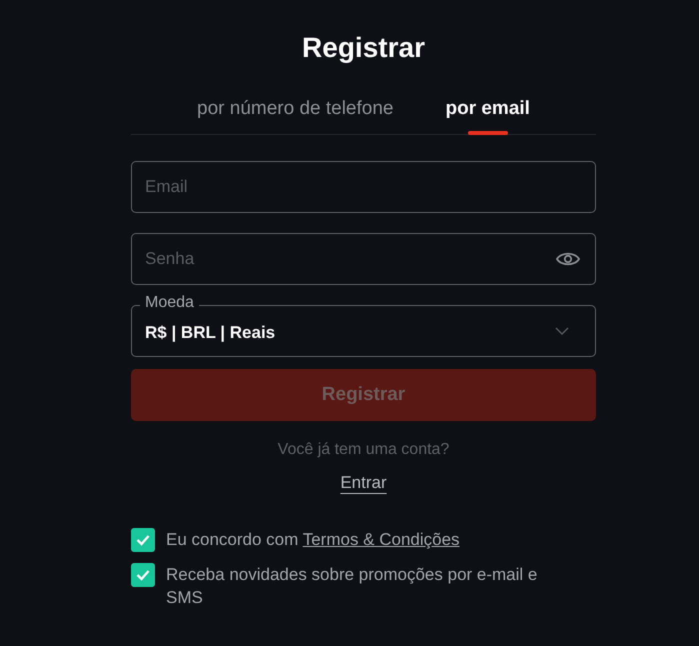 The width and height of the screenshot is (699, 646). I want to click on email-field: Email, so click(363, 187).